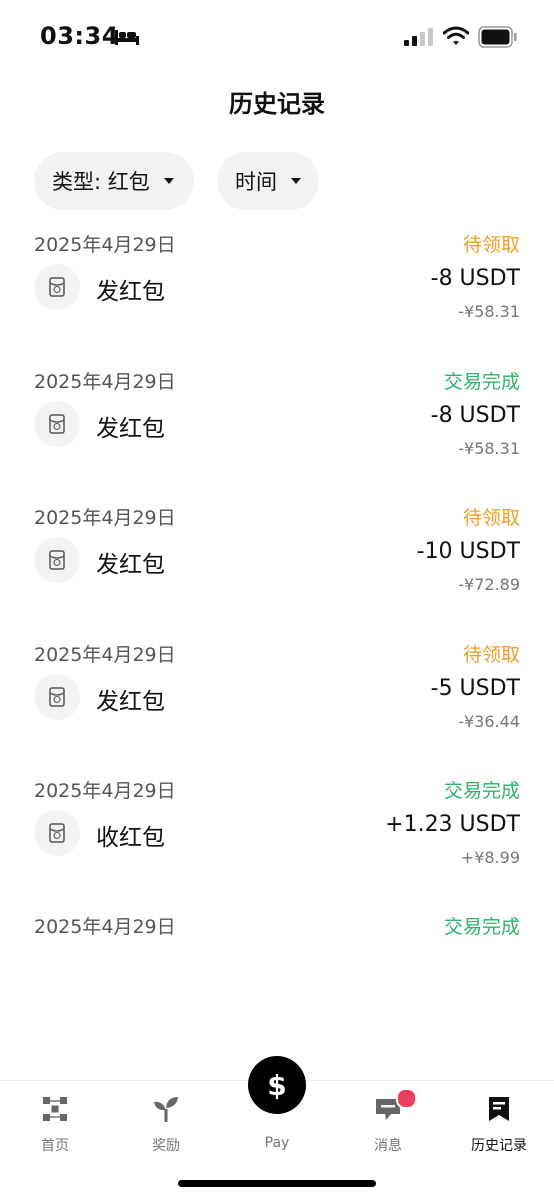 This screenshot has height=1201, width=554. Describe the element at coordinates (456, 35) in the screenshot. I see `wifi-icon` at that location.